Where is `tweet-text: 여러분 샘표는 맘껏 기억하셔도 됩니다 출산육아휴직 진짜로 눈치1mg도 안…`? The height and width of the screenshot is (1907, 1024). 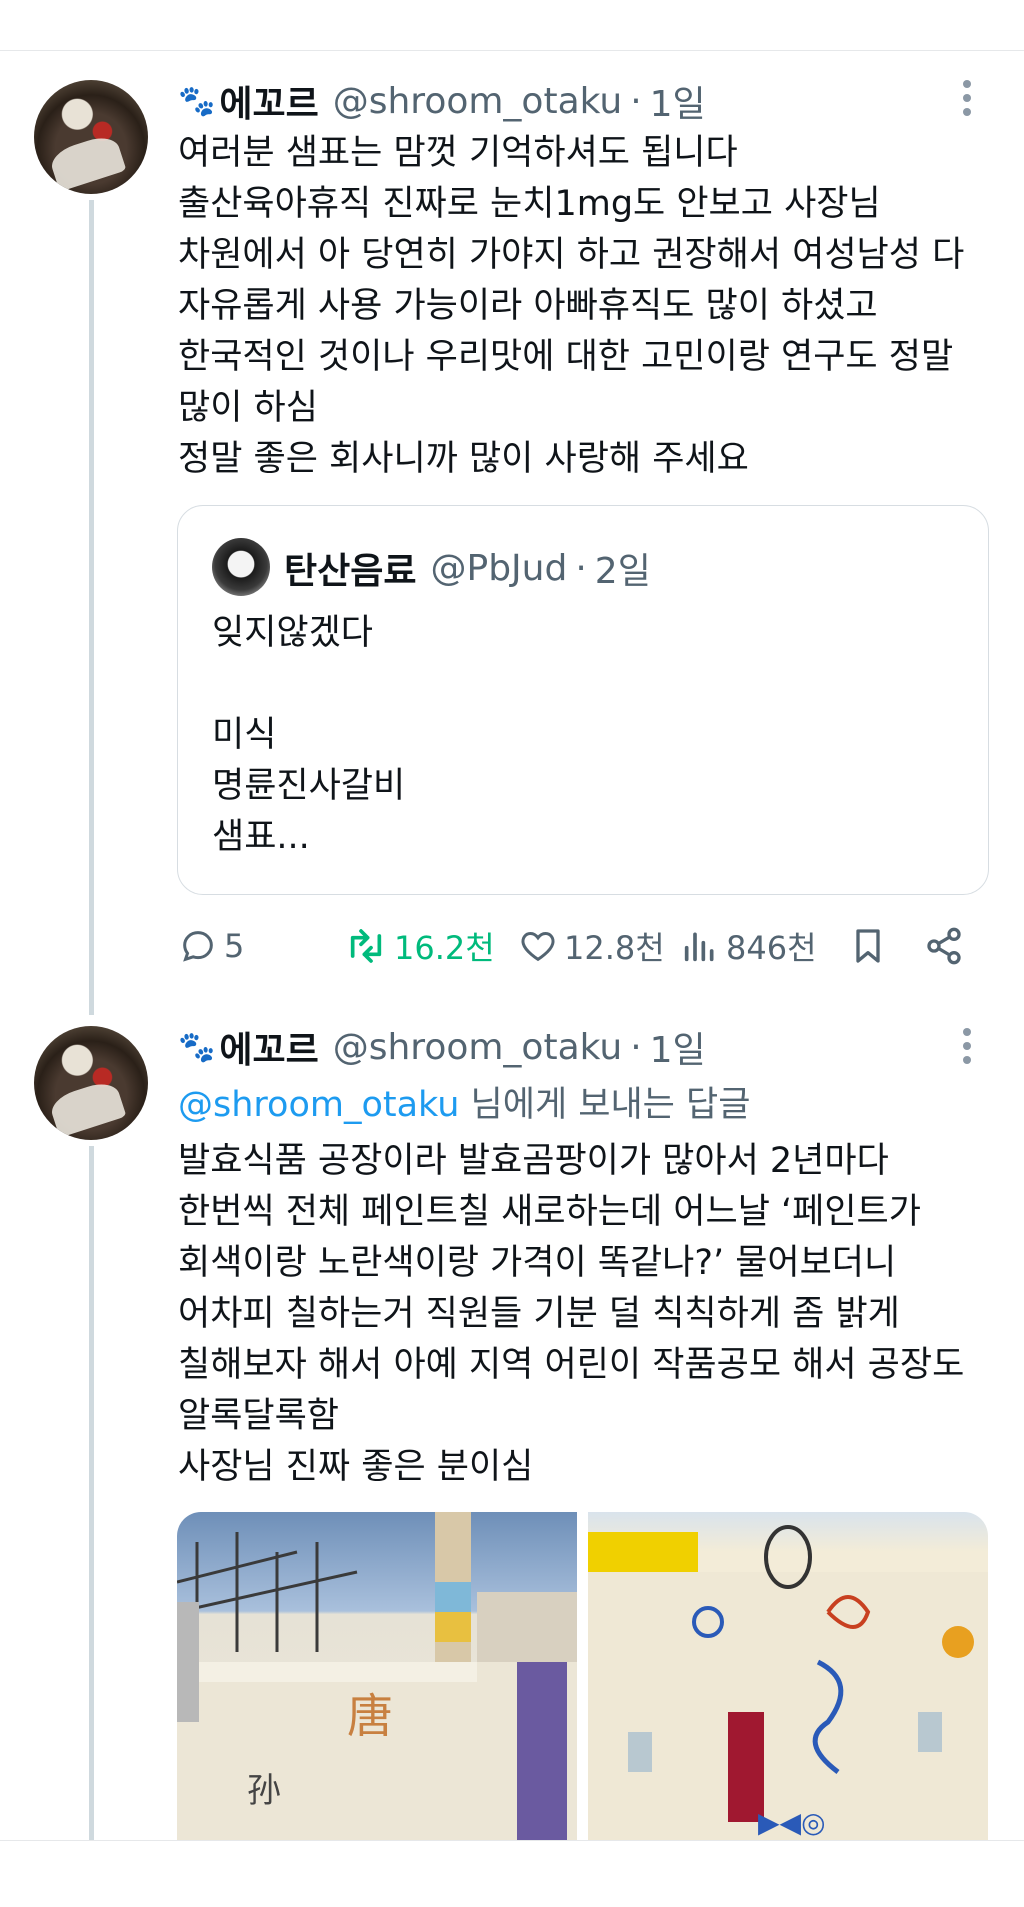
tweet-text: 여러분 샘표는 맘껏 기억하셔도 됩니다 출산육아휴직 진짜로 눈치1mg도 안… is located at coordinates (571, 306).